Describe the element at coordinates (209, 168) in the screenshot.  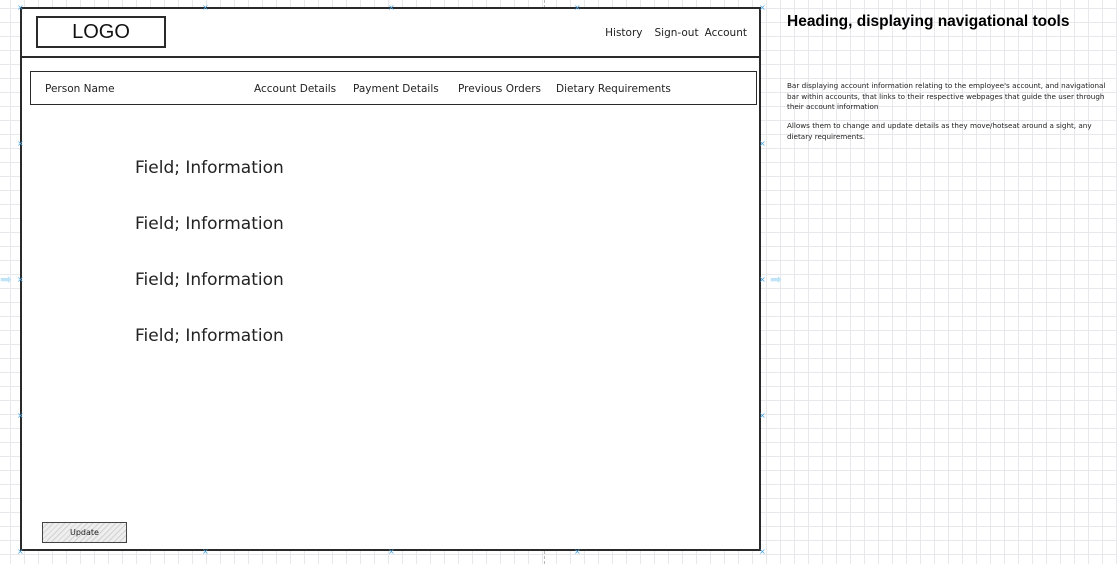
I see `info-field-1: Field; Information` at that location.